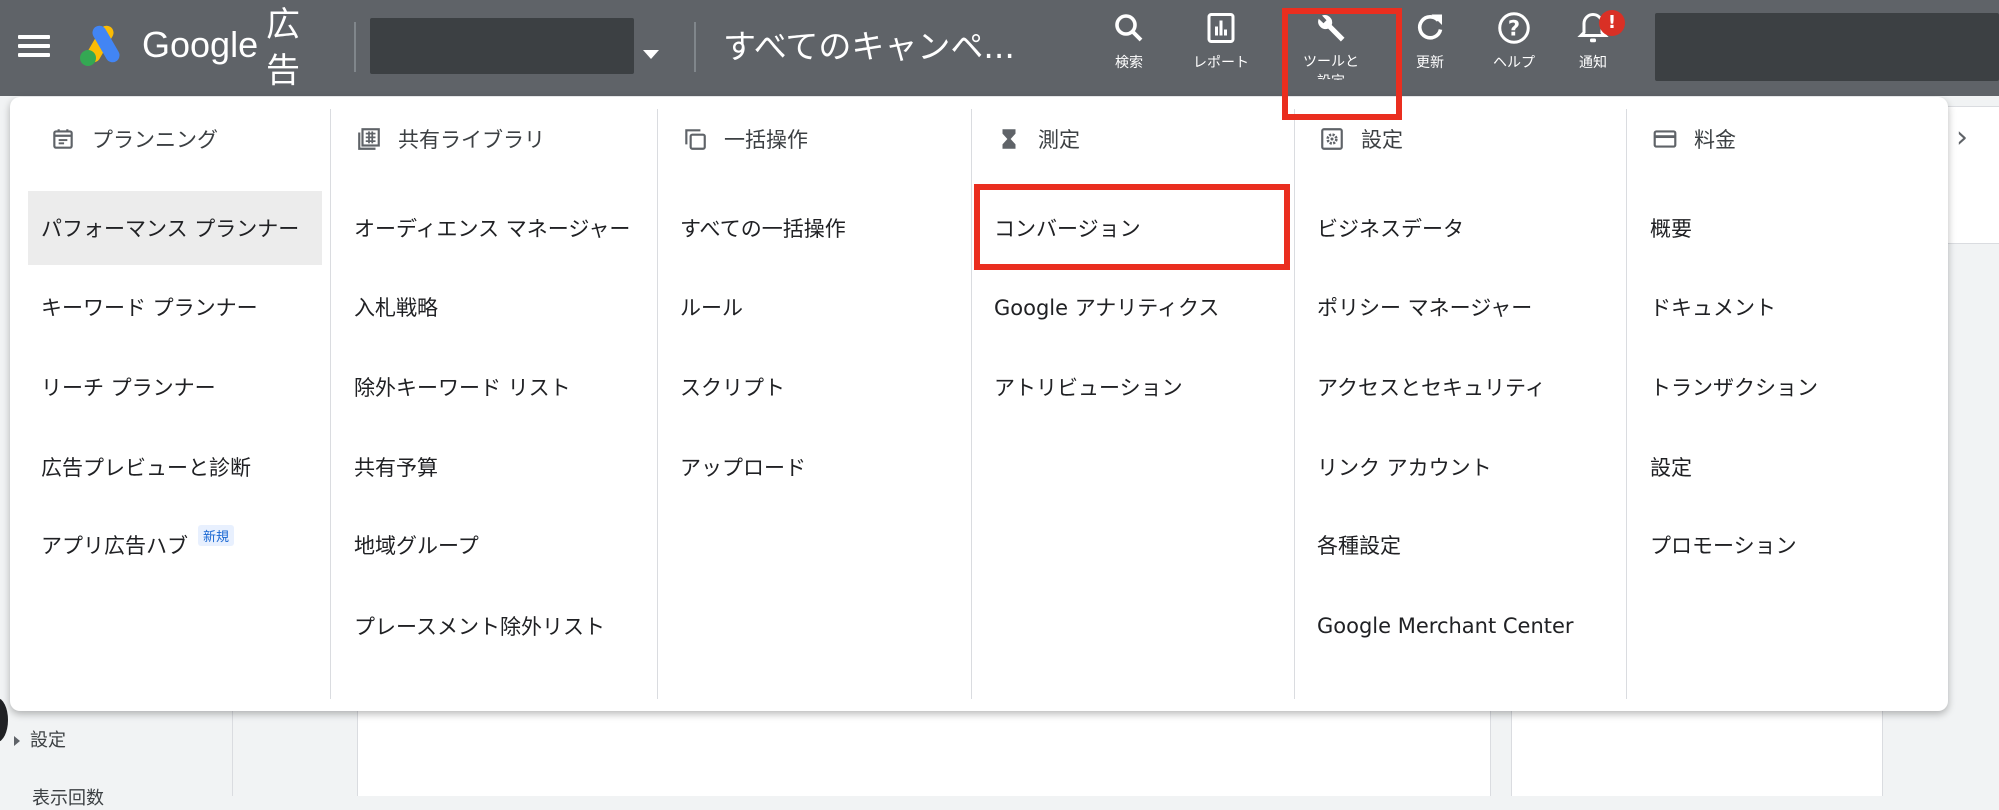 The image size is (1999, 810). I want to click on bar-chart-icon, so click(1221, 28).